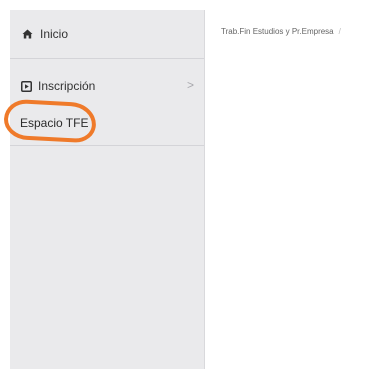 This screenshot has height=369, width=365. What do you see at coordinates (107, 123) in the screenshot?
I see `sidebar-item-espacio-tfe: Espacio TFE` at bounding box center [107, 123].